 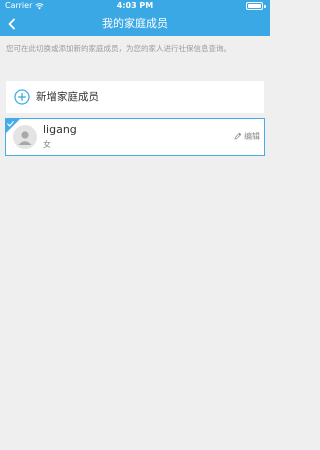 I want to click on status-bar: Carrier 4:03 PM, so click(x=135, y=6).